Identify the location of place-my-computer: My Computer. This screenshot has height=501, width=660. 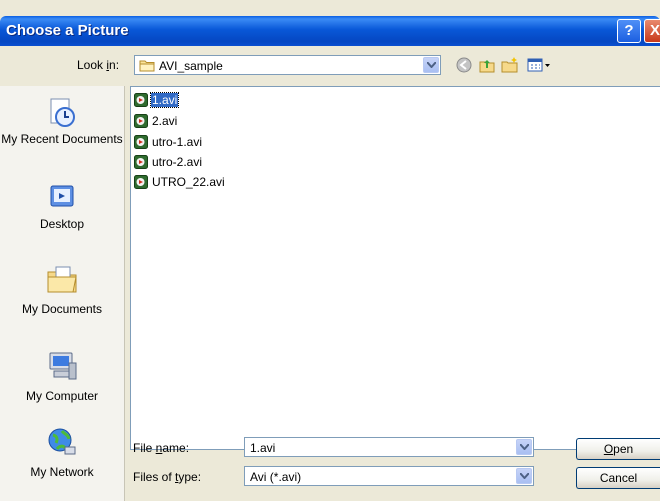
(62, 376).